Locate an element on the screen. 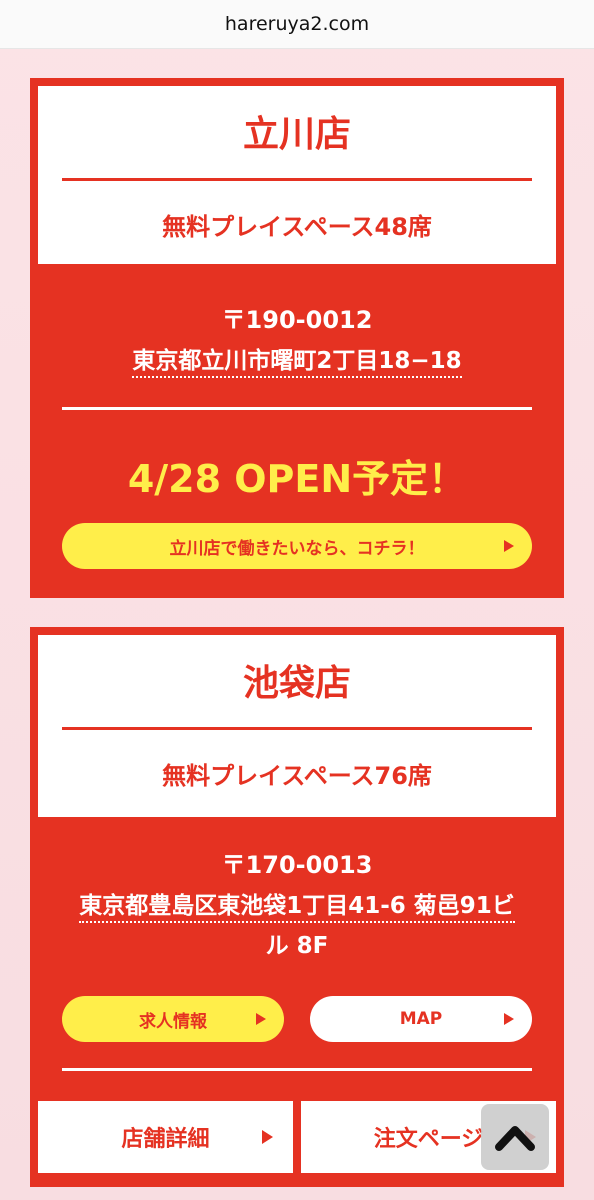  store-details-button: 店舗詳細 is located at coordinates (165, 1137).